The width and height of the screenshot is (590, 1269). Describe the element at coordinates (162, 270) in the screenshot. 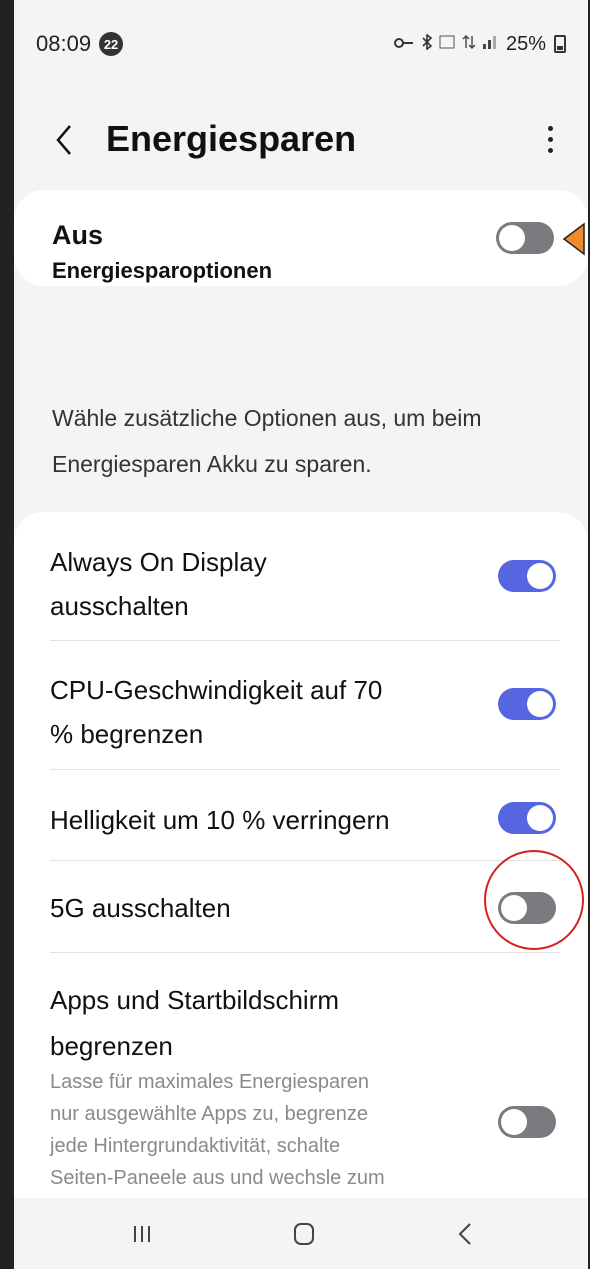

I see `section-title: Energiesparoptionen` at that location.